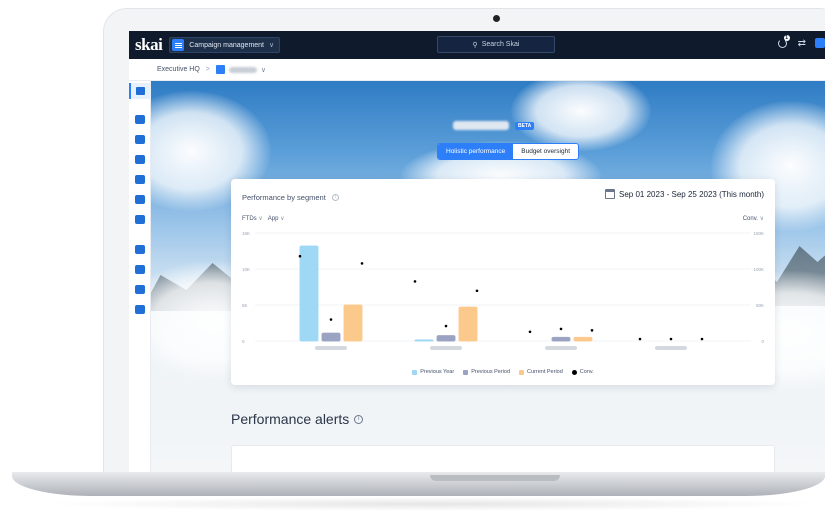  What do you see at coordinates (762, 341) in the screenshot?
I see `y-tick-label-right: 0` at bounding box center [762, 341].